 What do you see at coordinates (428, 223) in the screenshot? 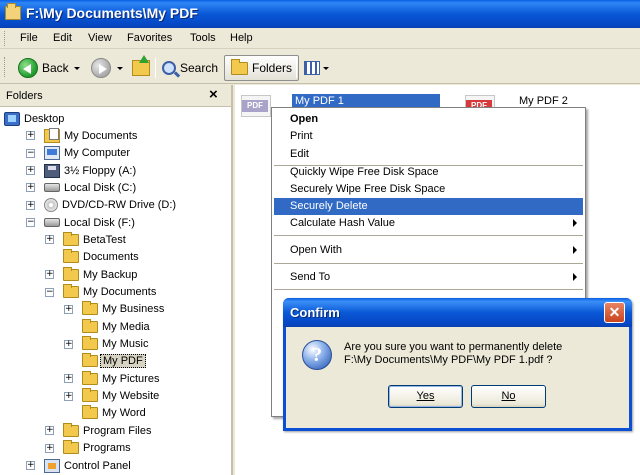
I see `menu-item-hash: Calculate Hash Value` at bounding box center [428, 223].